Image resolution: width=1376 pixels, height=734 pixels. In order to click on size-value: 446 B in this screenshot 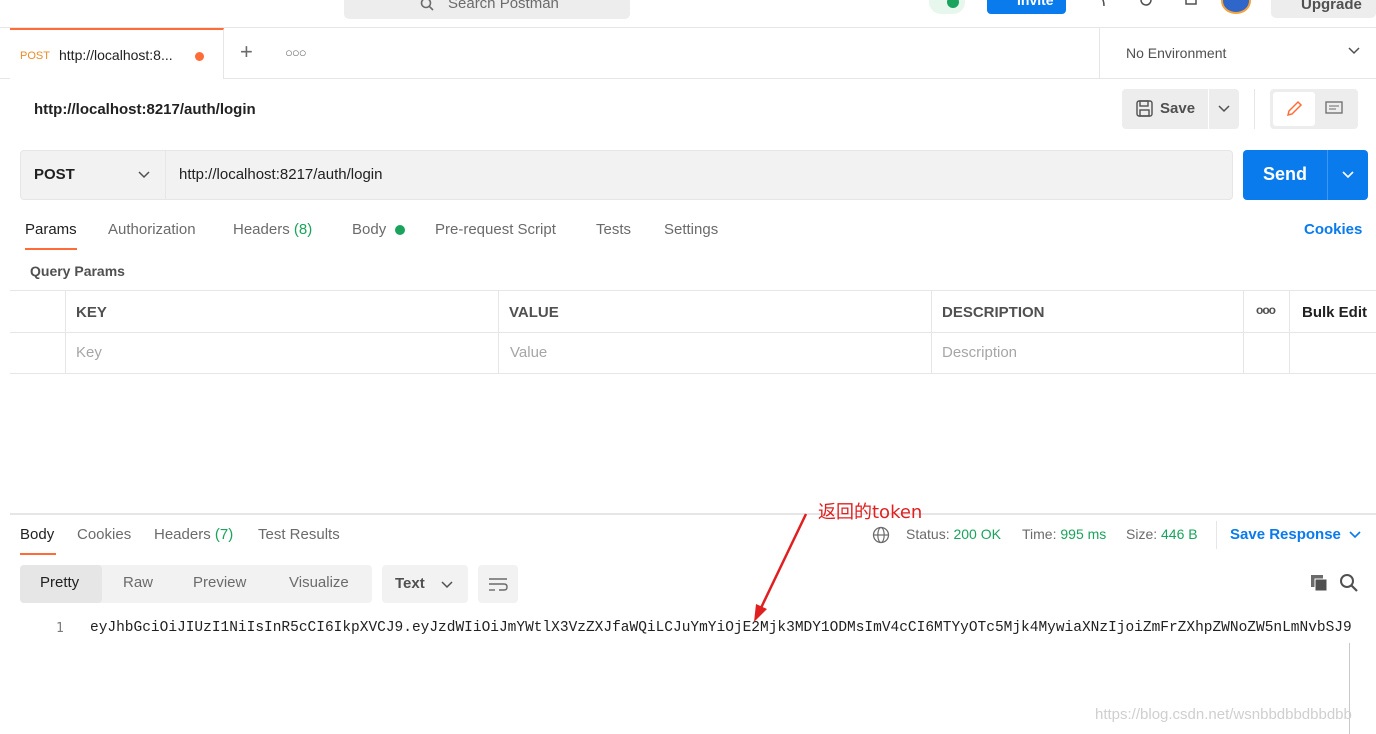, I will do `click(1179, 534)`.